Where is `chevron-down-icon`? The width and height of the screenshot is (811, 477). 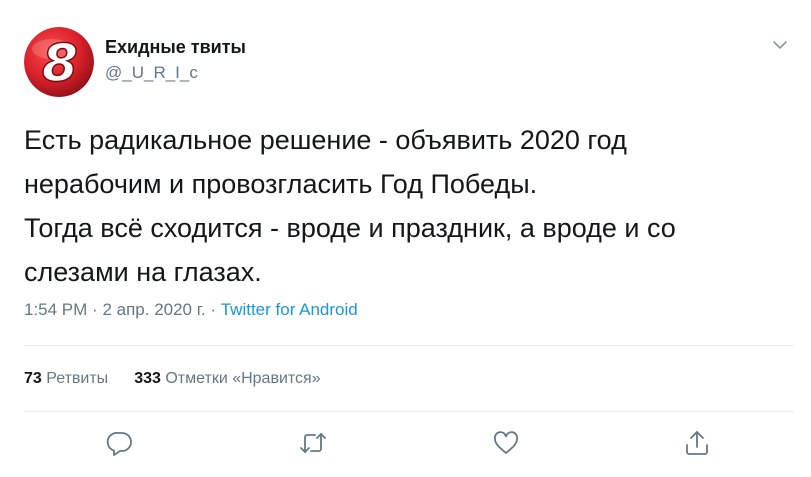
chevron-down-icon is located at coordinates (780, 45).